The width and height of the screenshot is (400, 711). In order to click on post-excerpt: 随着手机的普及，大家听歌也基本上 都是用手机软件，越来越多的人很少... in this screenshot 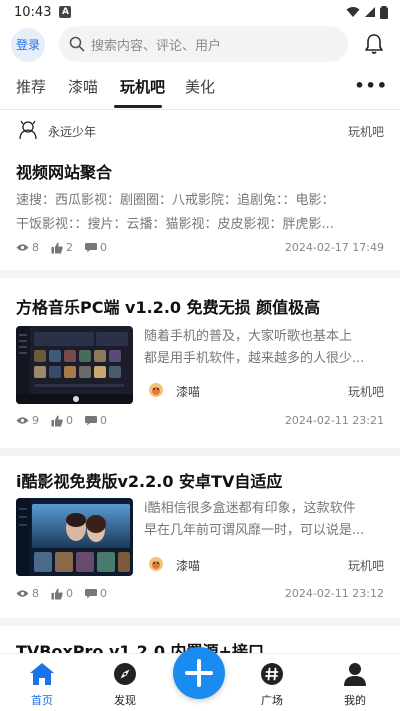, I will do `click(264, 348)`.